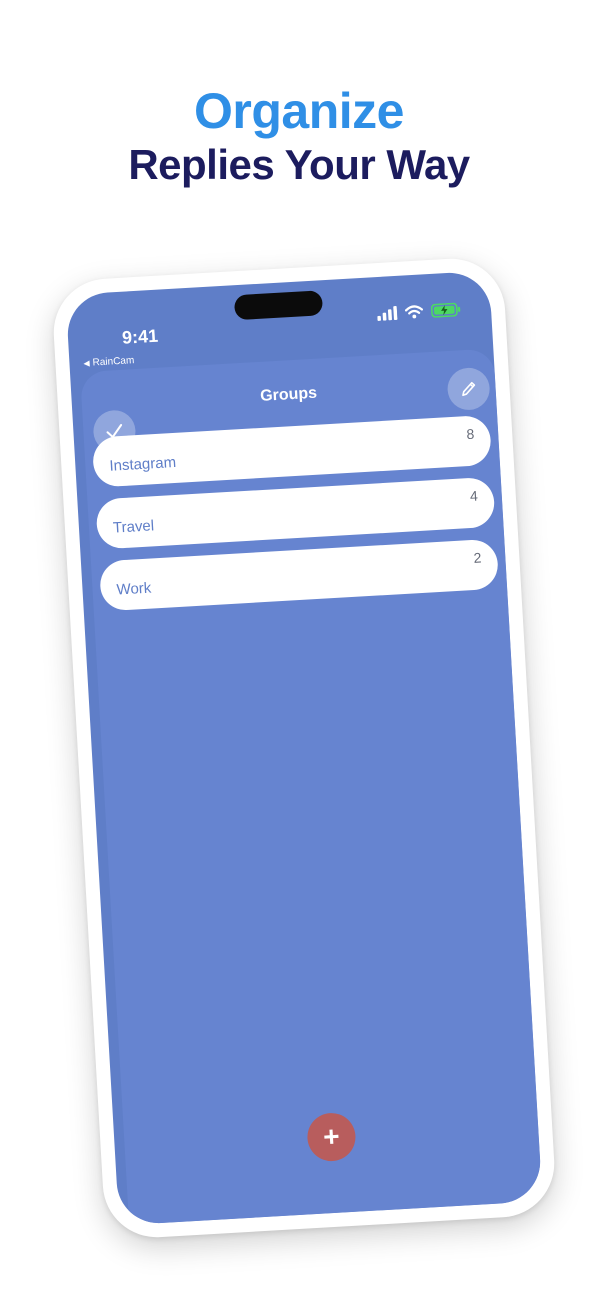 The width and height of the screenshot is (598, 1300). I want to click on status-indicators, so click(419, 312).